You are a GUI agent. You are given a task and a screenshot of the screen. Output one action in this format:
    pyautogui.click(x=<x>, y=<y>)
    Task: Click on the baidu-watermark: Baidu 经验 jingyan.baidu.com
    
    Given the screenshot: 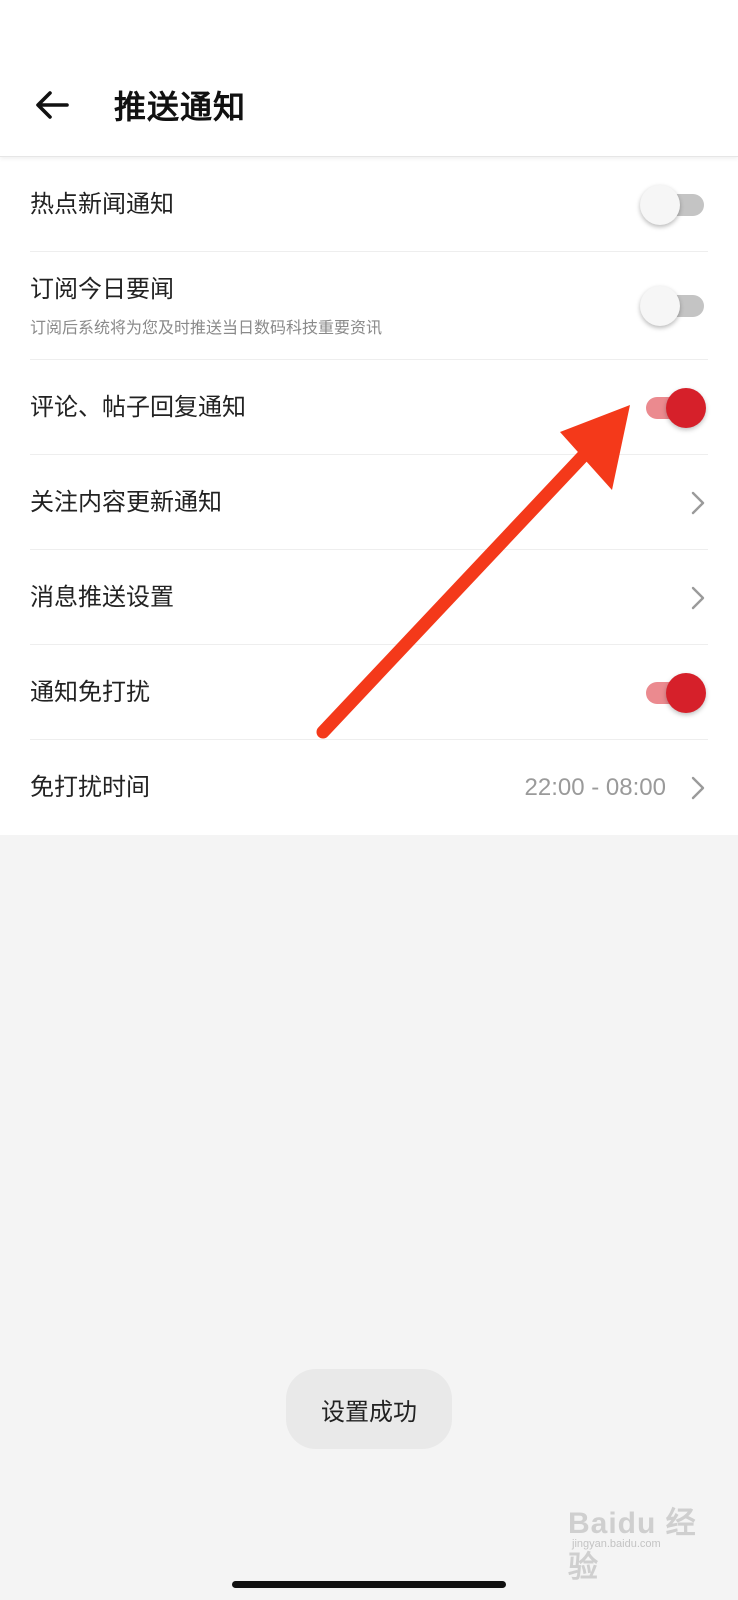 What is the action you would take?
    pyautogui.click(x=637, y=1540)
    